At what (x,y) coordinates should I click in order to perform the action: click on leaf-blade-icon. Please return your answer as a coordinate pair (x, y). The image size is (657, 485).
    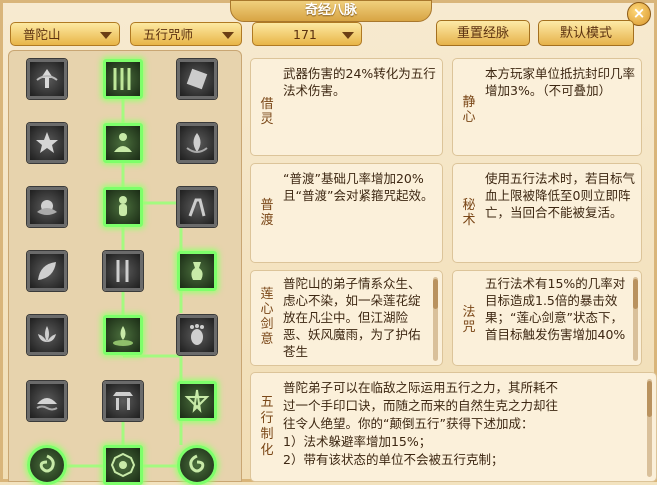
    Looking at the image, I should click on (47, 271).